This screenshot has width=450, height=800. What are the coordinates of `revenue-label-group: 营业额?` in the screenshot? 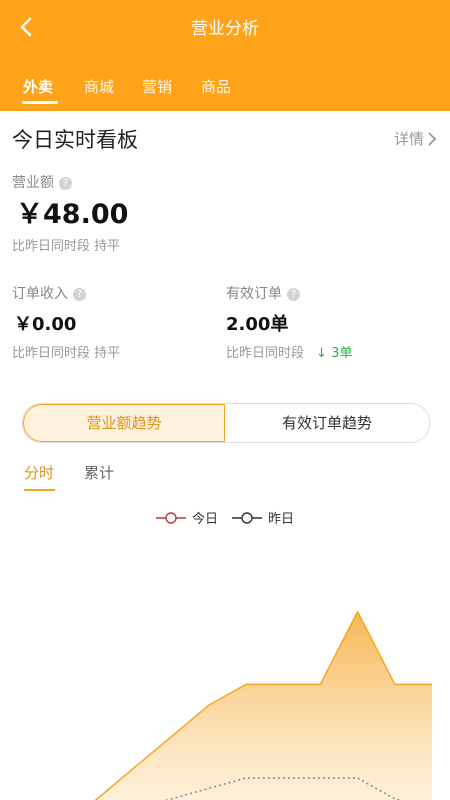 It's located at (42, 182).